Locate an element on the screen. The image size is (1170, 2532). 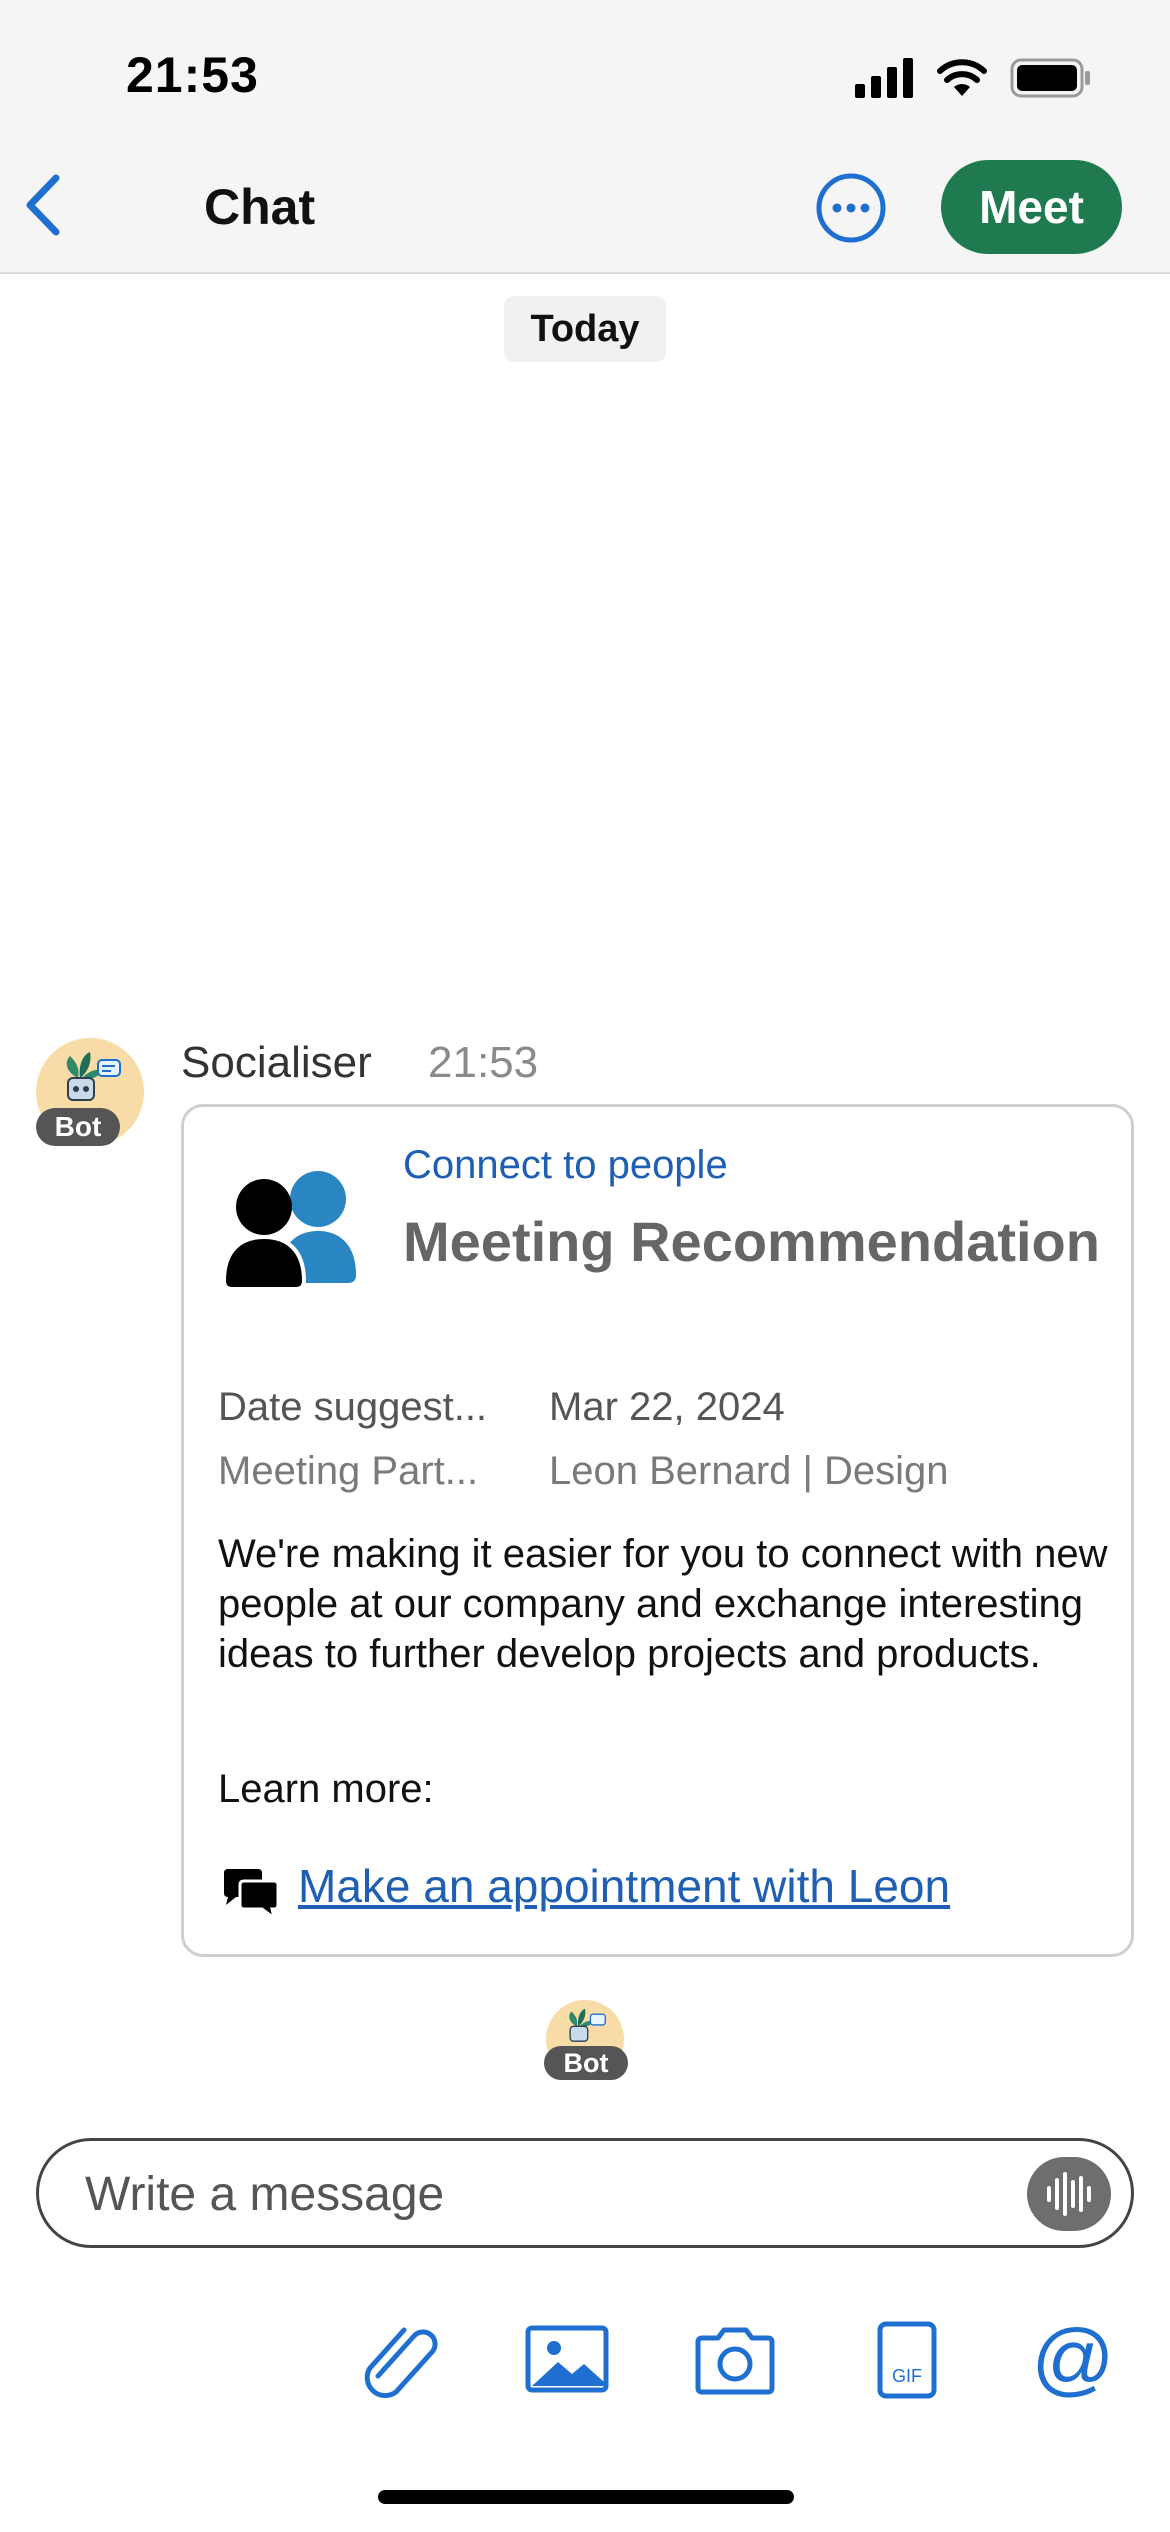
fact-value-participant: Leon Bernard | Design is located at coordinates (749, 1471).